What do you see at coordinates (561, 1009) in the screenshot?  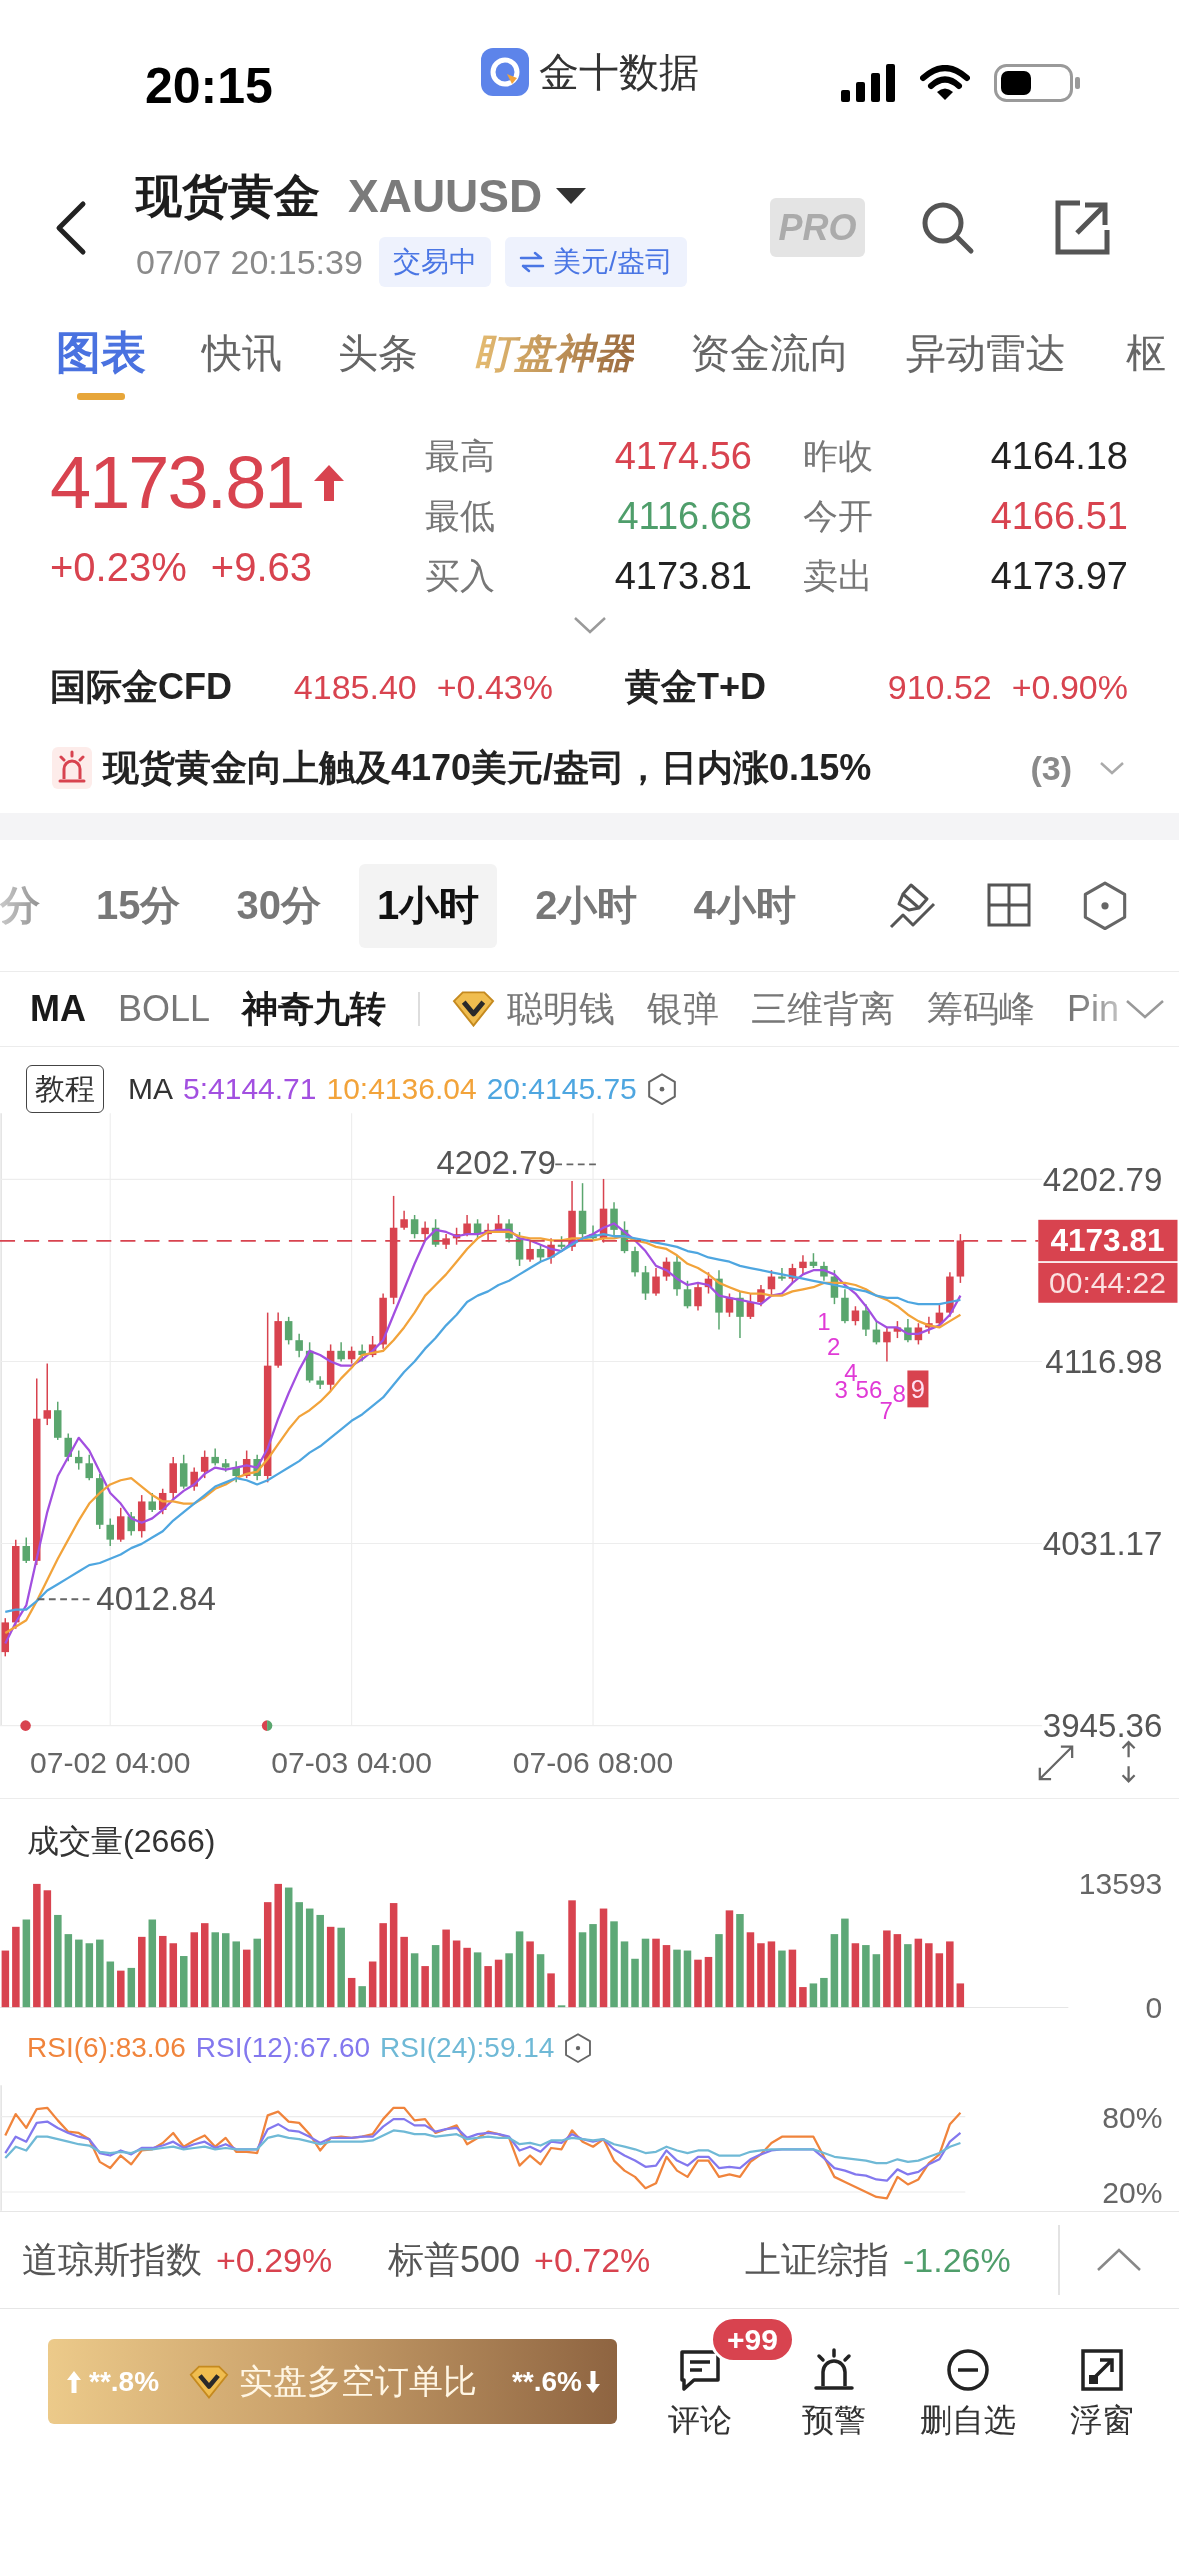 I see `indicator-tab: 聪明钱` at bounding box center [561, 1009].